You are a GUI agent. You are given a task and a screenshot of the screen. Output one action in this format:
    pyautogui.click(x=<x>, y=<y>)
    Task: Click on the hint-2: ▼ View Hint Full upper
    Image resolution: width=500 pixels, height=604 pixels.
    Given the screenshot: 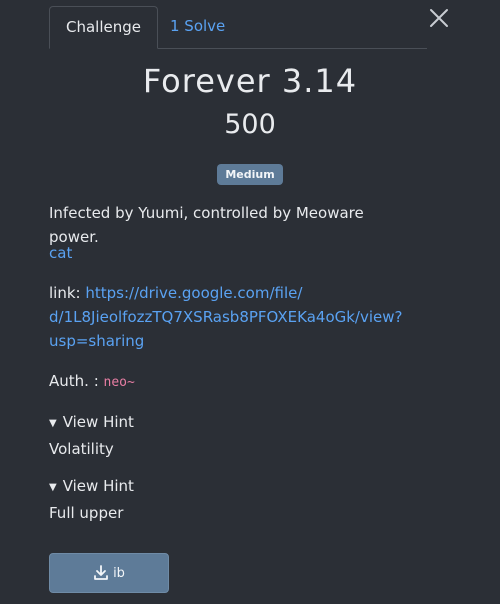 What is the action you would take?
    pyautogui.click(x=91, y=499)
    